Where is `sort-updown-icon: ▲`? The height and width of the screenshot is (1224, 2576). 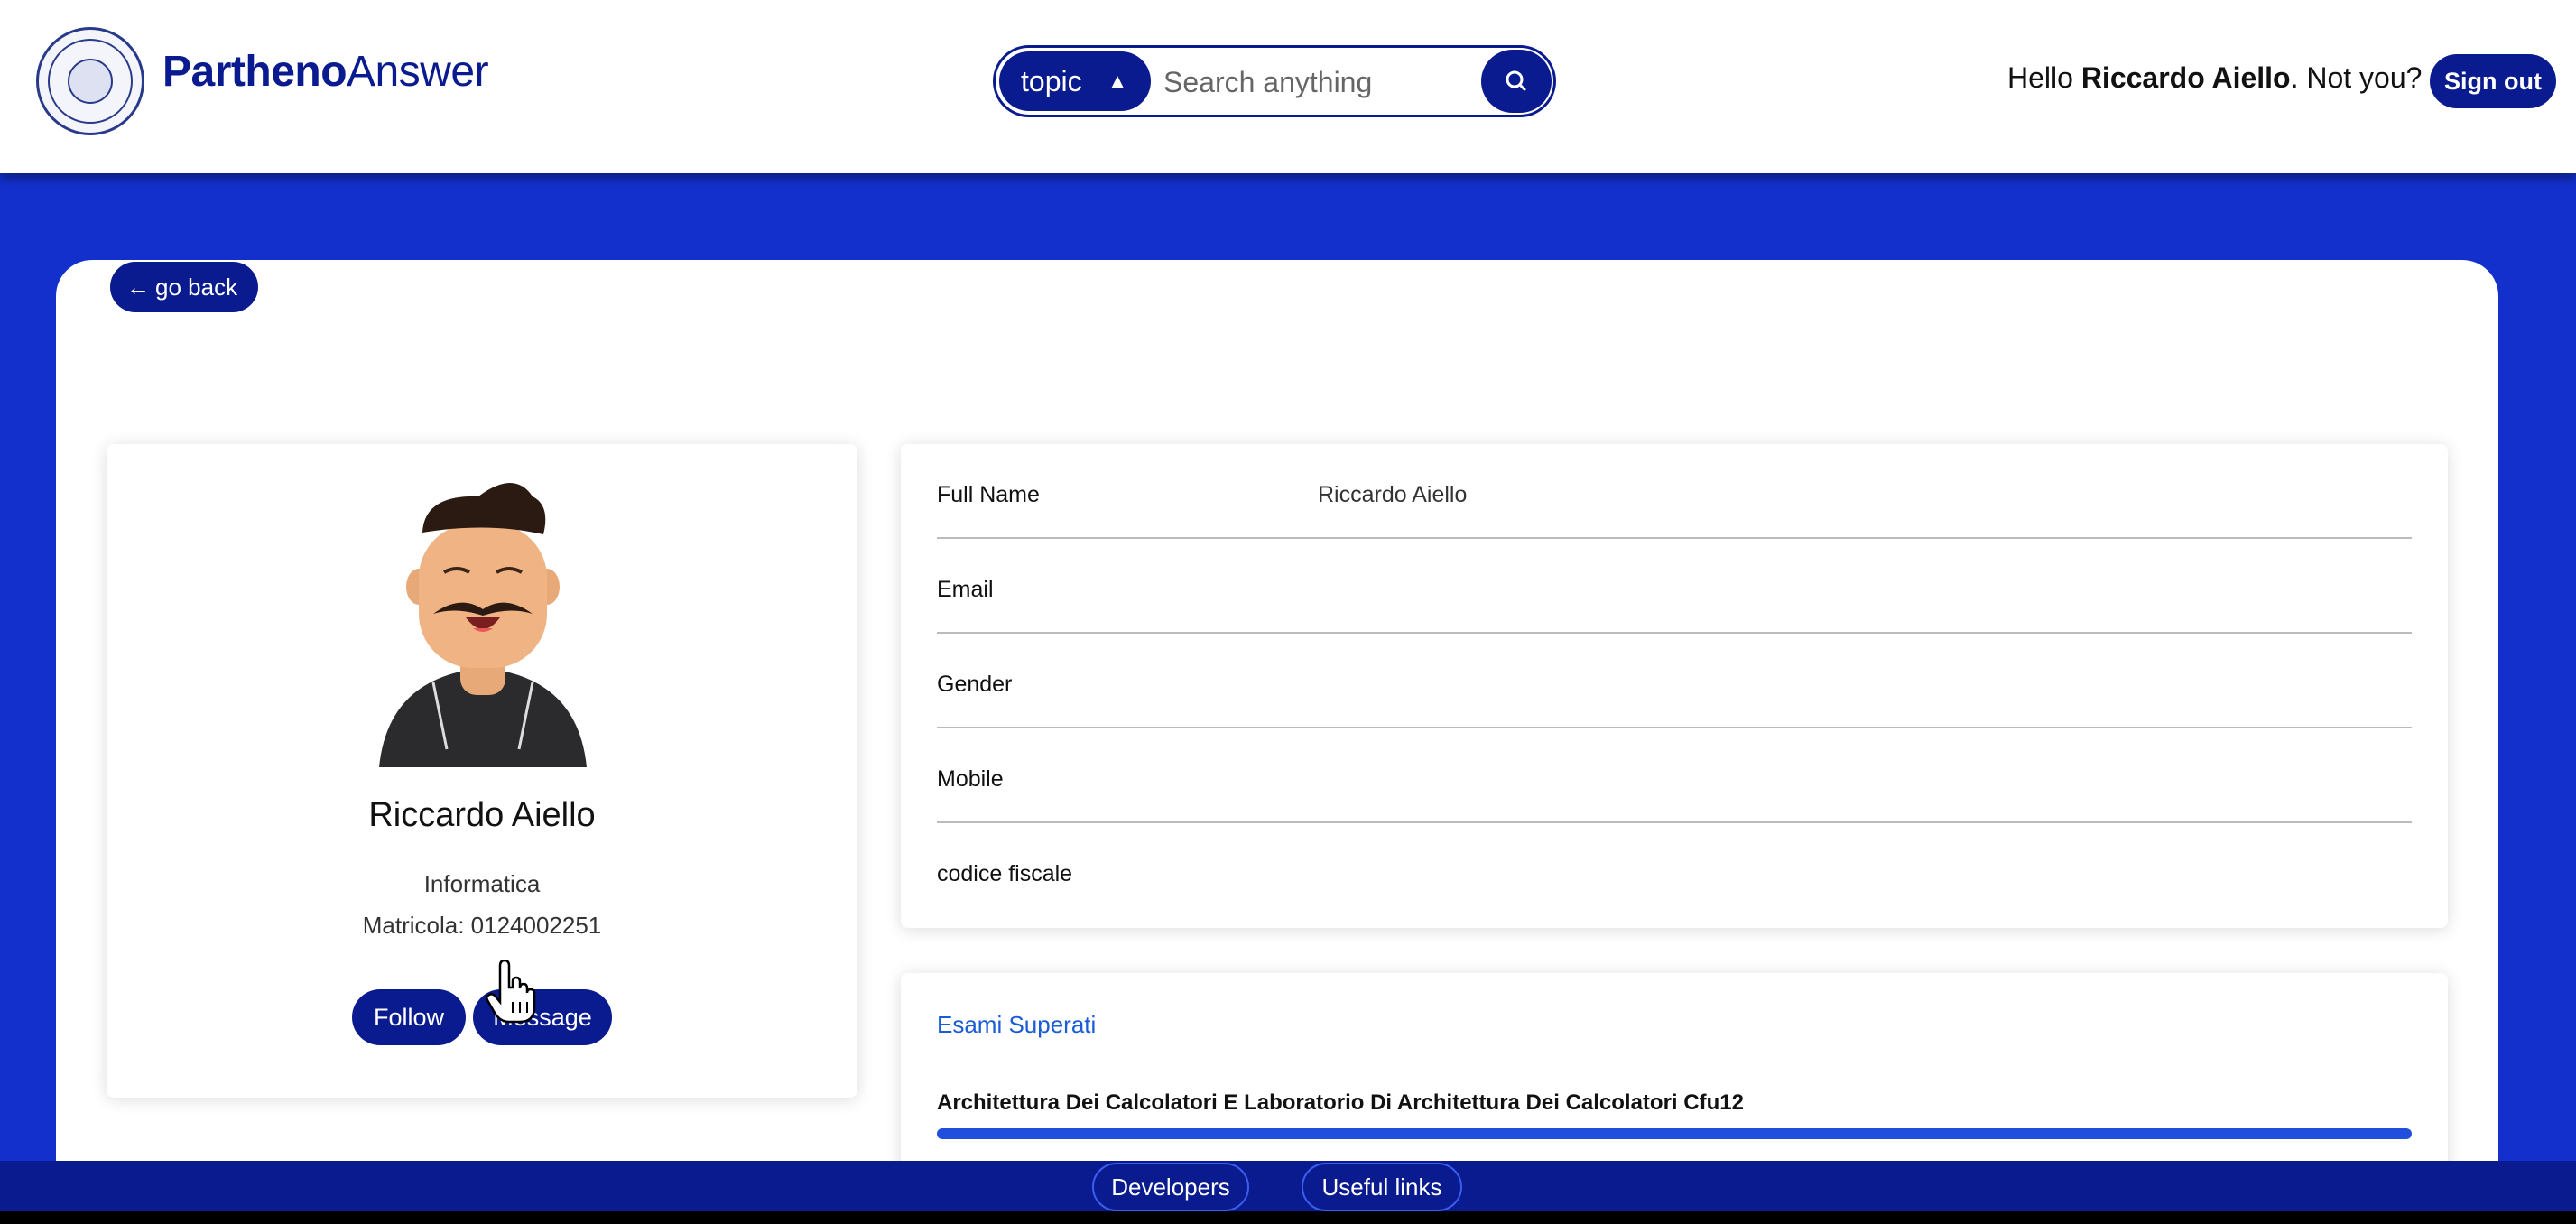 sort-updown-icon: ▲ is located at coordinates (1117, 81).